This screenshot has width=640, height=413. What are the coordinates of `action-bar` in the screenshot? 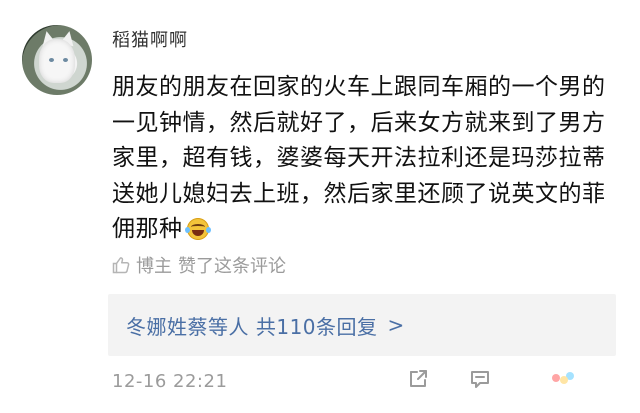 It's located at (449, 379).